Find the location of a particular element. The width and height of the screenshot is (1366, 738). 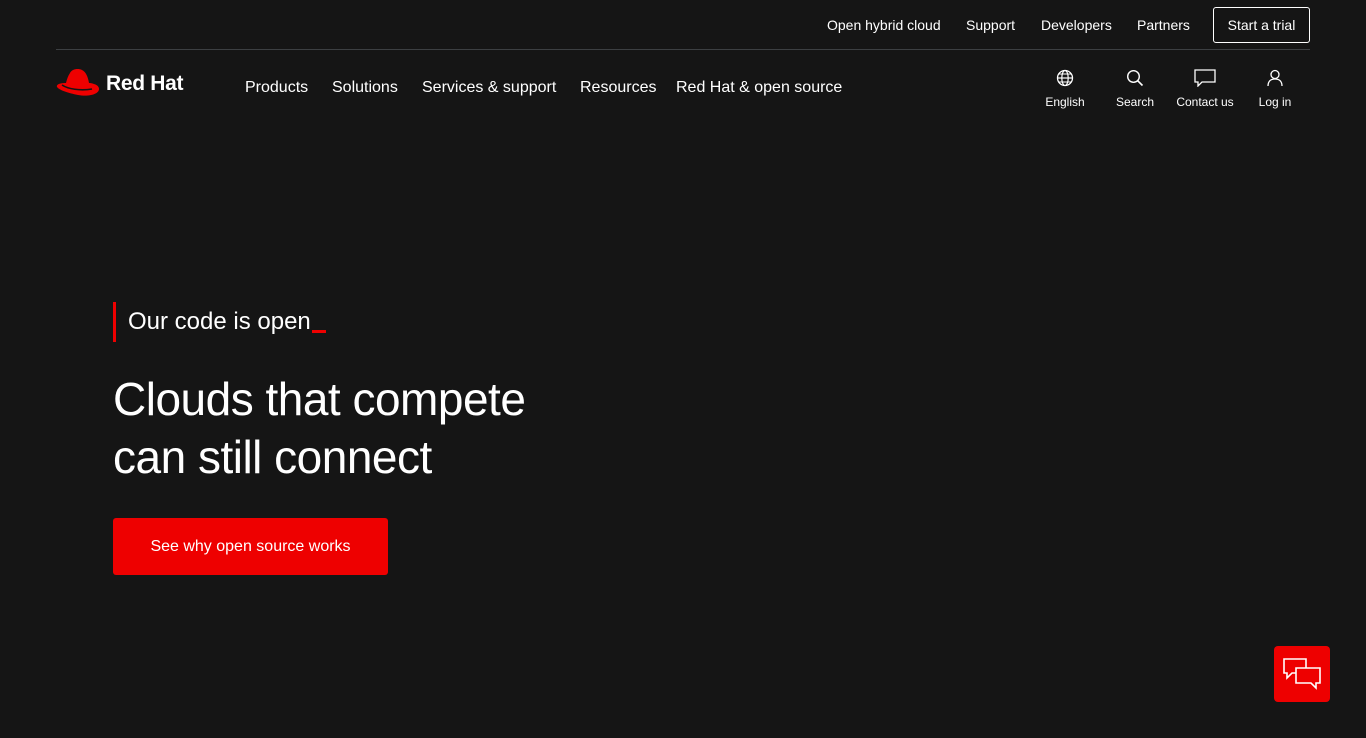

hero-eyebrow-text: Our code is open is located at coordinates (219, 321).